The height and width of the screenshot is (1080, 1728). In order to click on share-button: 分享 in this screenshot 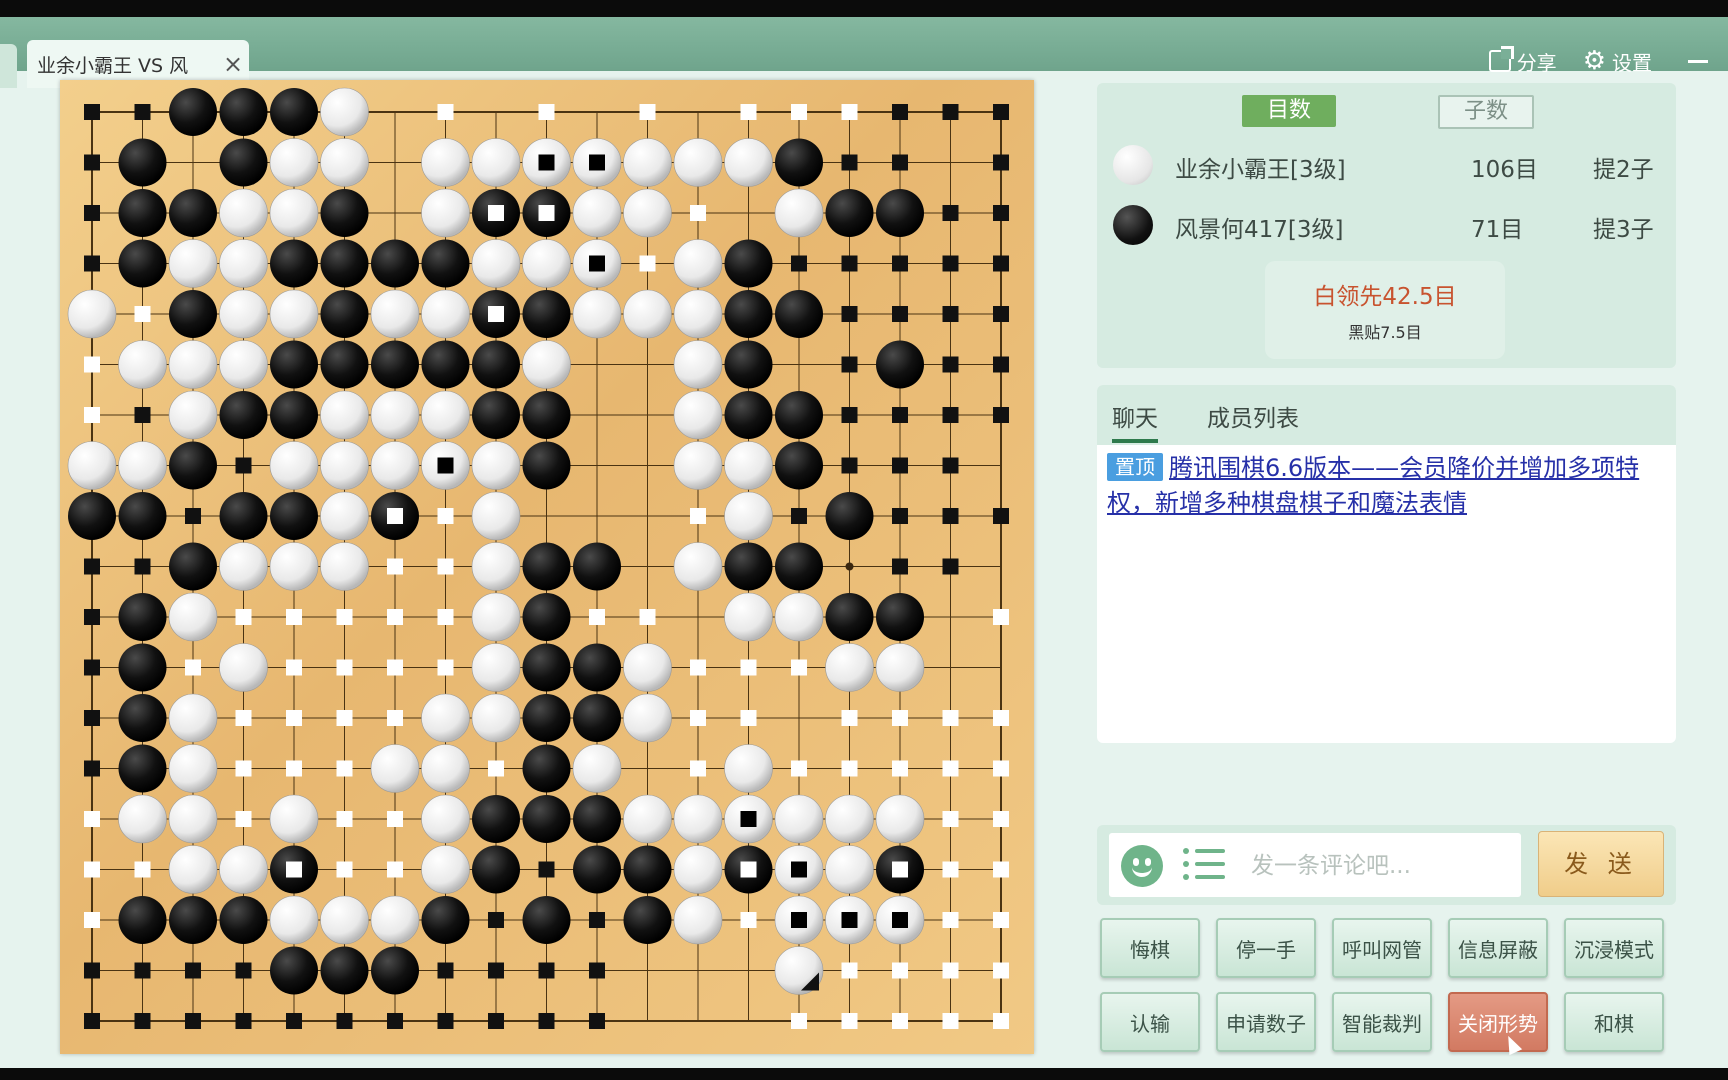, I will do `click(1522, 61)`.